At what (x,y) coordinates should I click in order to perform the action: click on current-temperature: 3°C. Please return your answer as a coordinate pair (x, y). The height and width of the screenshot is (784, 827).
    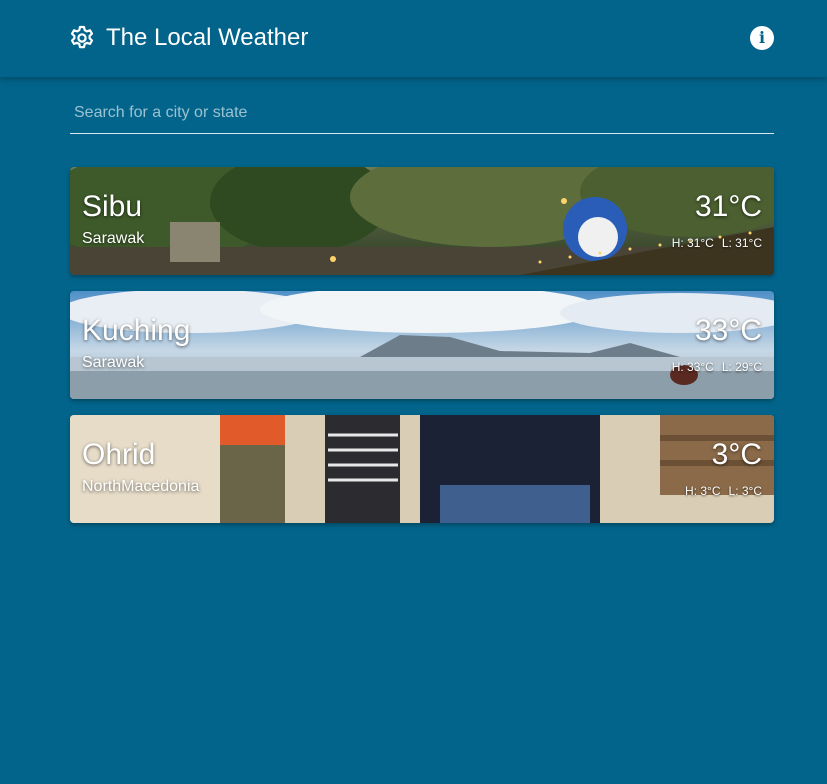
    Looking at the image, I should click on (736, 454).